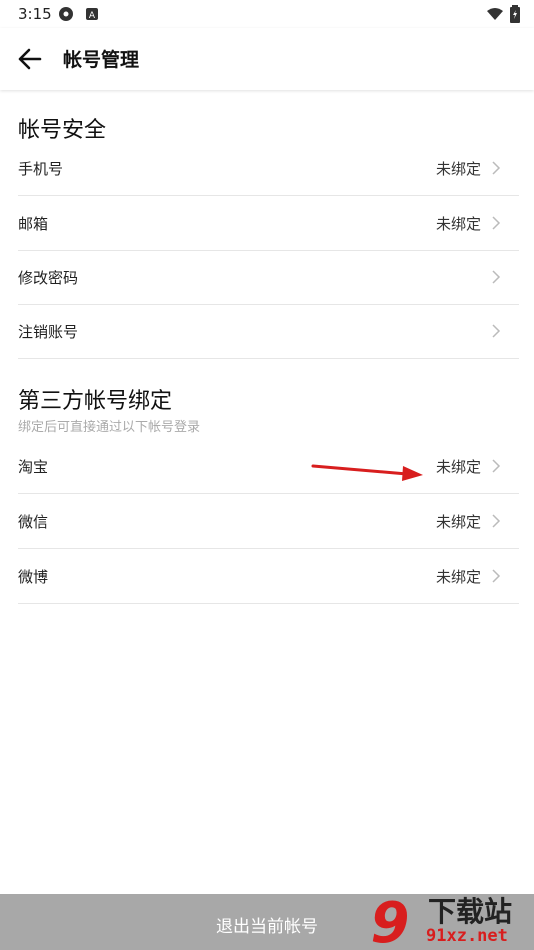 The height and width of the screenshot is (950, 534). What do you see at coordinates (33, 224) in the screenshot?
I see `row-label: 邮箱` at bounding box center [33, 224].